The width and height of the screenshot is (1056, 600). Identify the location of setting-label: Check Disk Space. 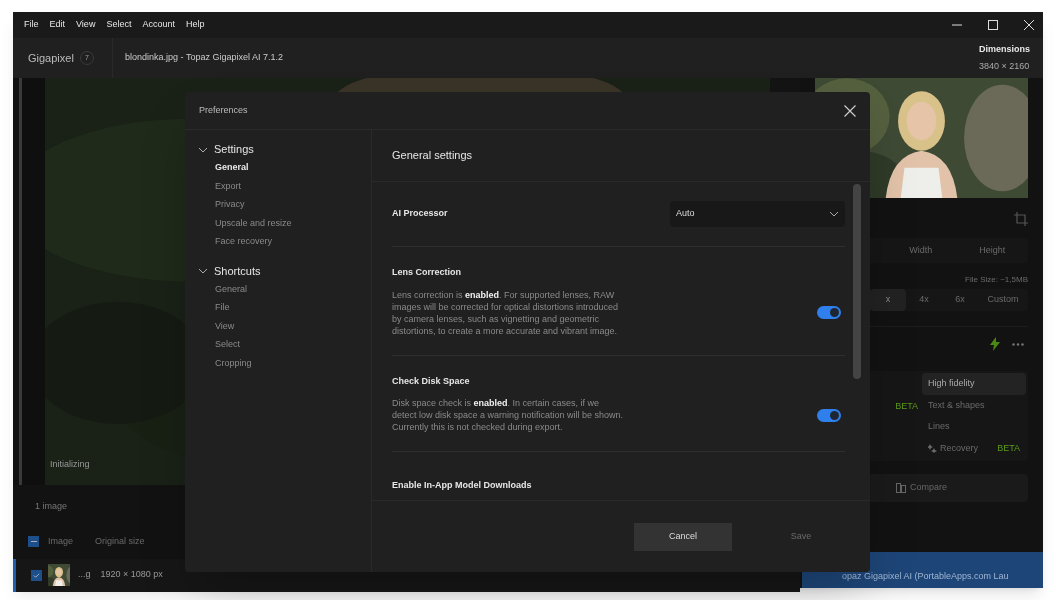
(431, 381).